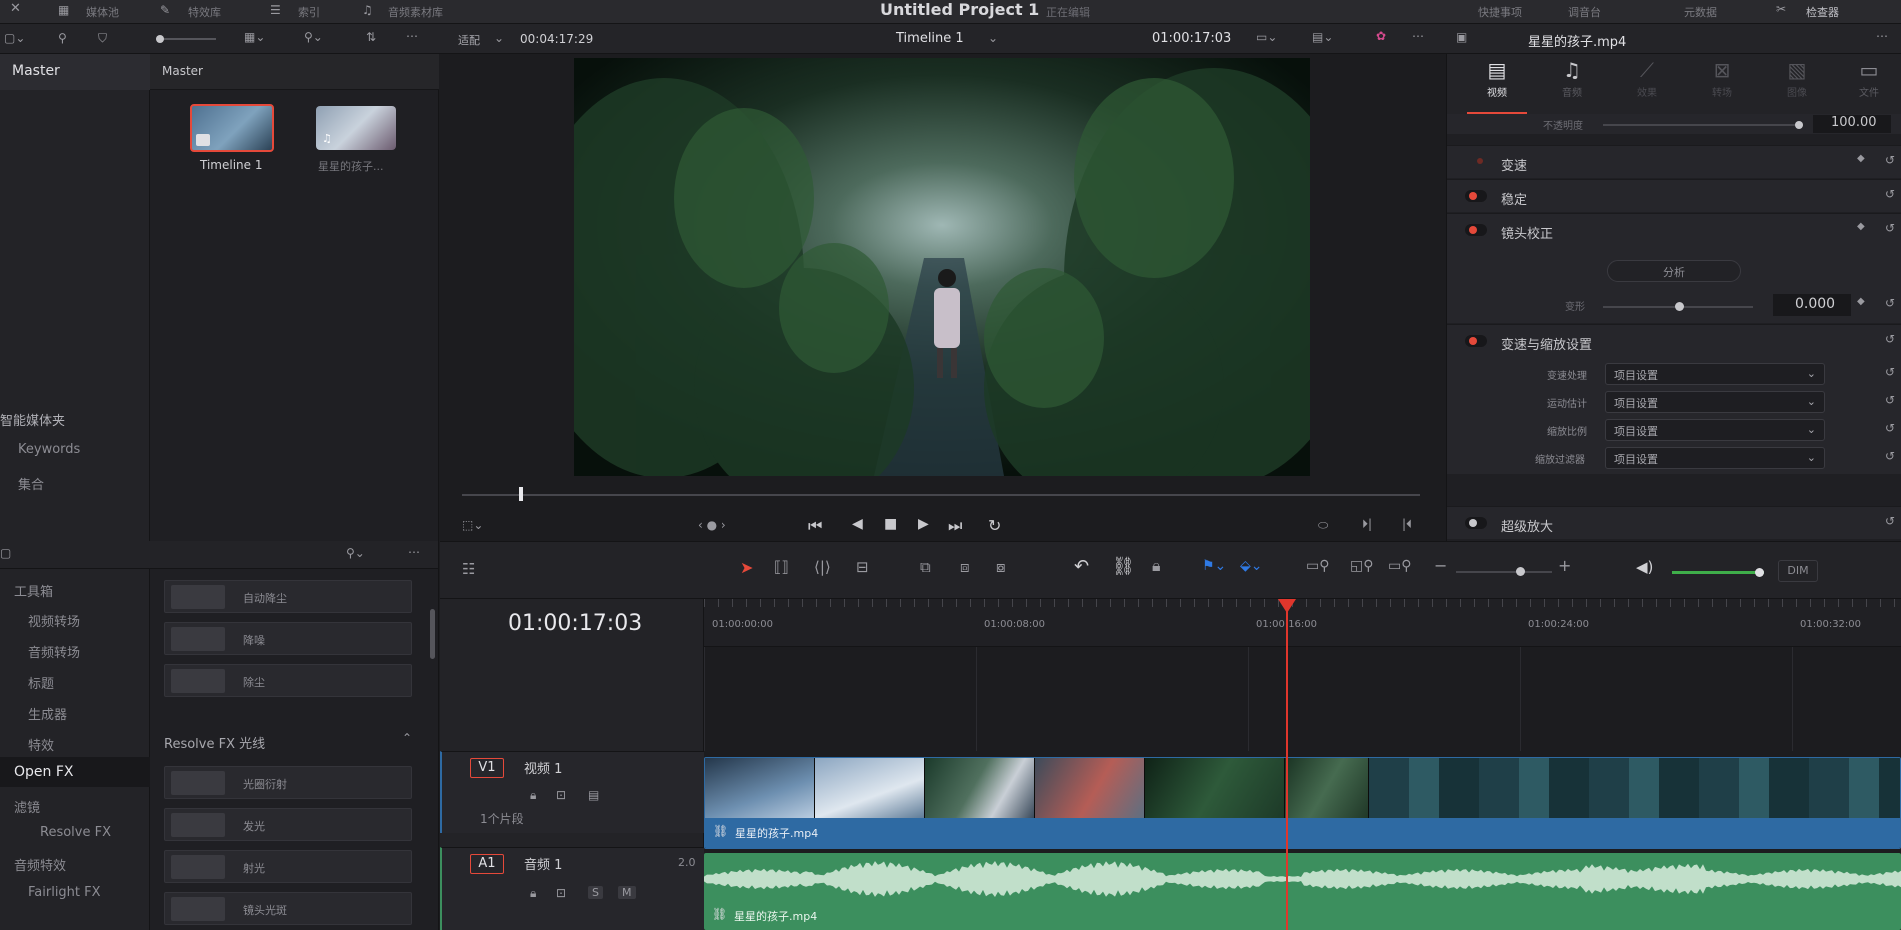 Image resolution: width=1901 pixels, height=930 pixels. Describe the element at coordinates (1323, 525) in the screenshot. I see `match-frame-icon: ⬭` at that location.